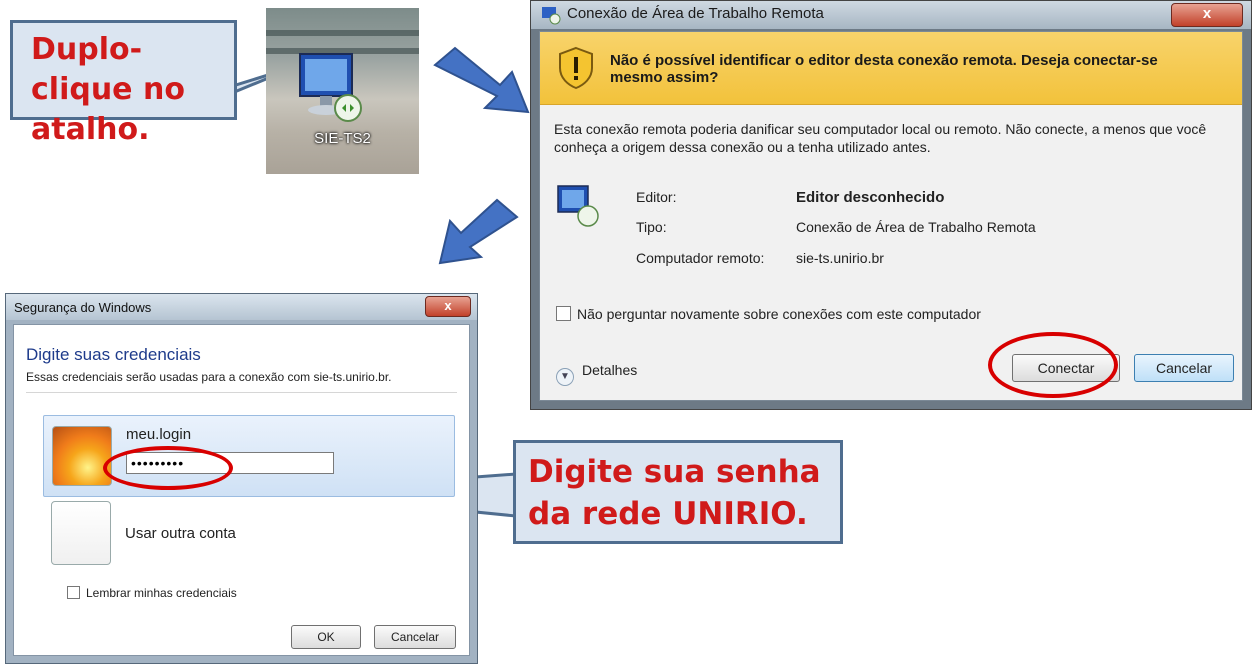 The width and height of the screenshot is (1254, 667). Describe the element at coordinates (478, 231) in the screenshot. I see `arrow-down-left-icon` at that location.